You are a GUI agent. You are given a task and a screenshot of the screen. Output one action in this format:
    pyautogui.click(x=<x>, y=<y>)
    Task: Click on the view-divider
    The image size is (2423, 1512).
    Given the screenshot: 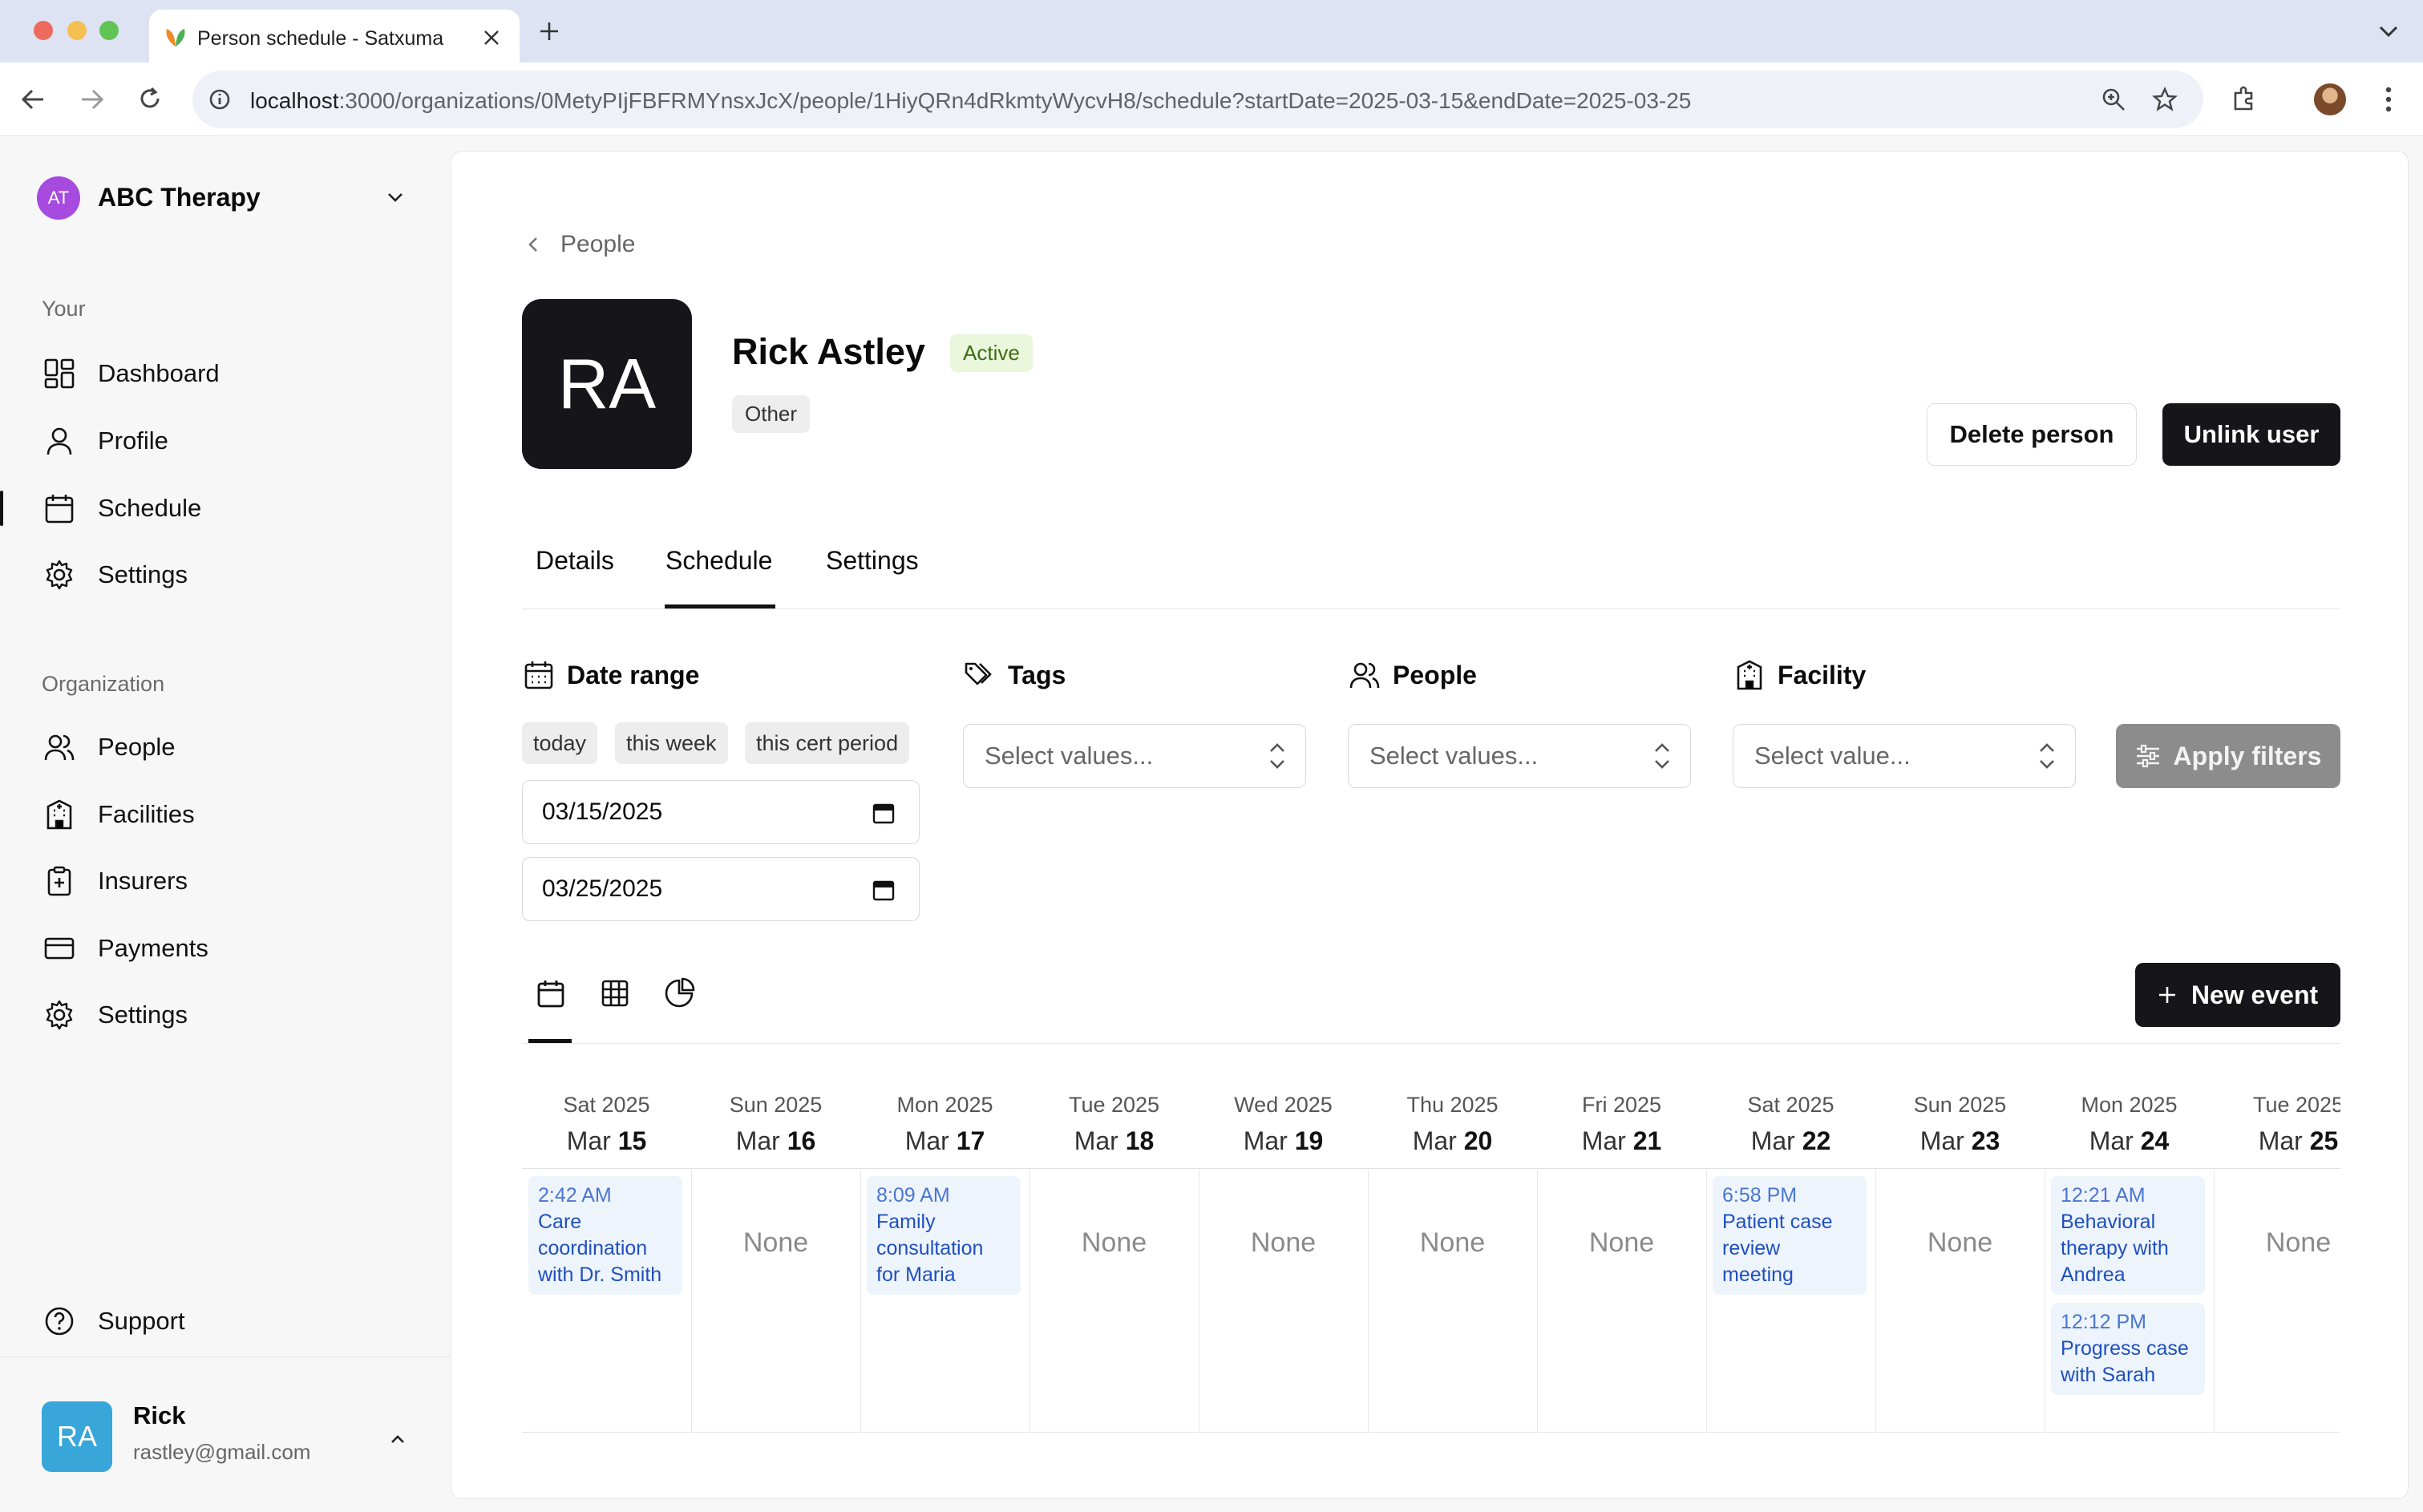 What is the action you would take?
    pyautogui.click(x=1431, y=1043)
    